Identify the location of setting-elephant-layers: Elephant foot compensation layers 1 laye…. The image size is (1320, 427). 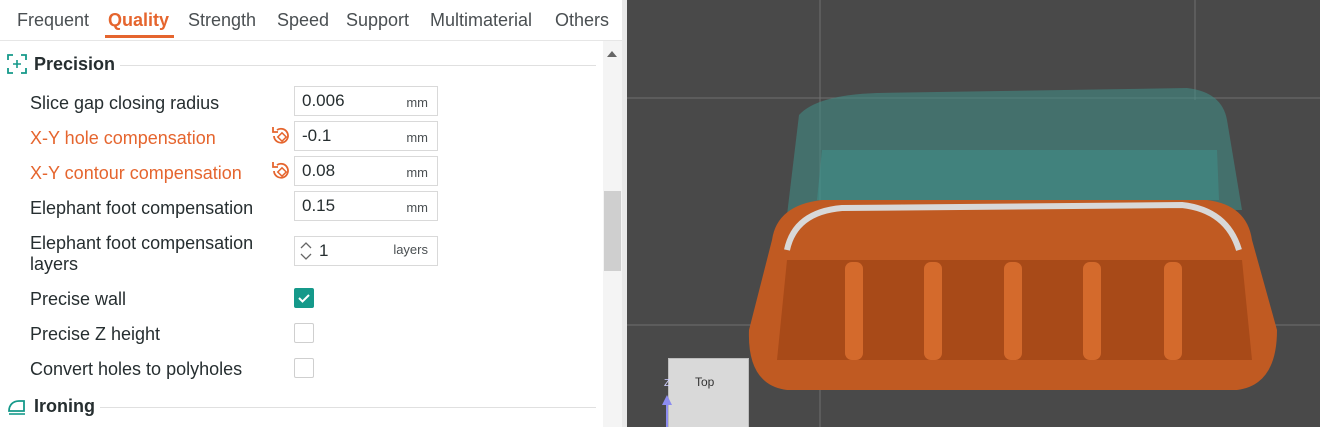
(315, 255).